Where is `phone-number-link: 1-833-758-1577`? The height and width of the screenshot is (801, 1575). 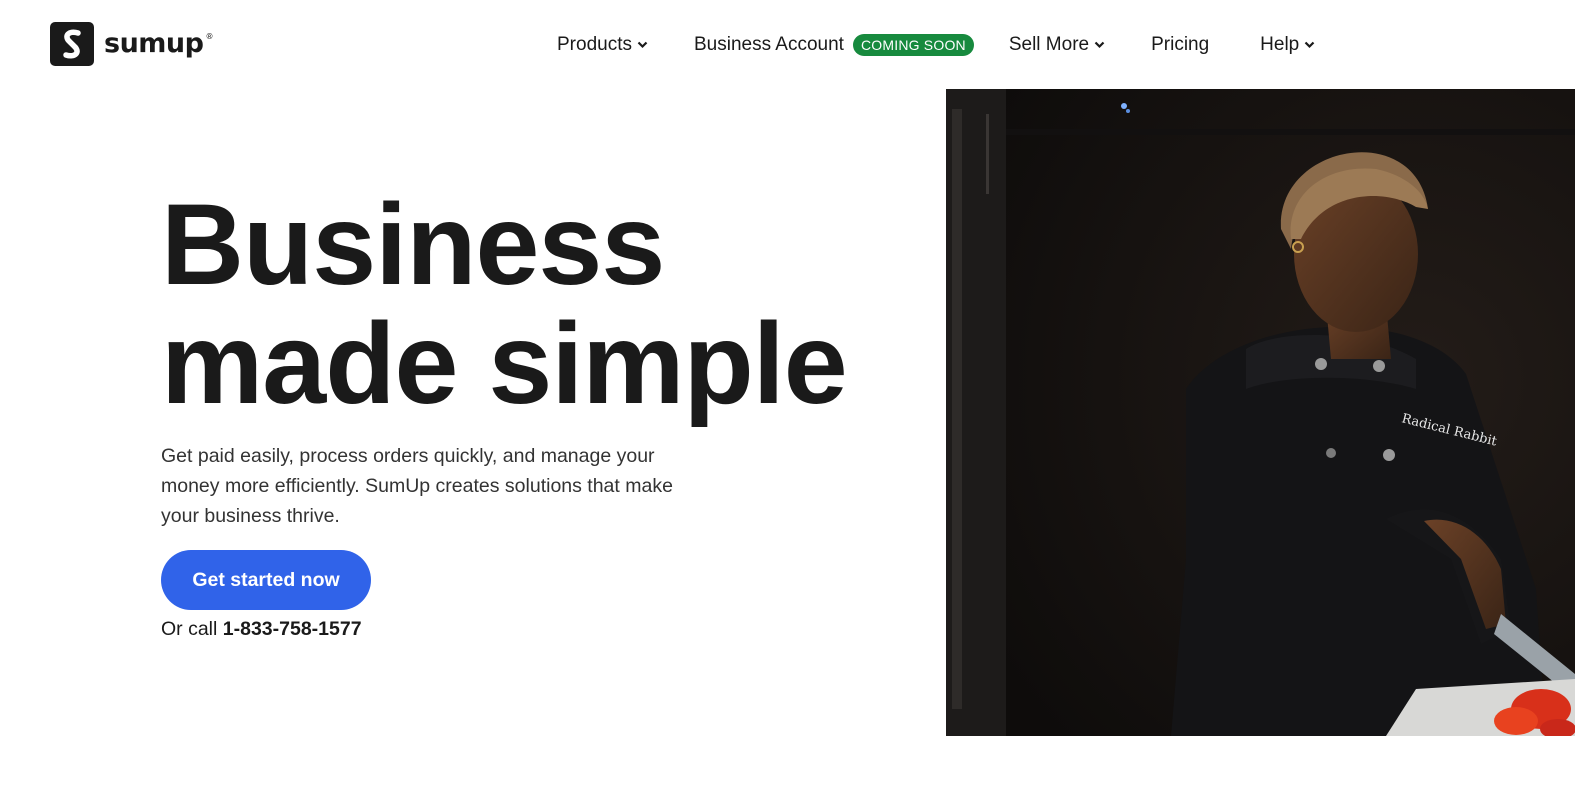
phone-number-link: 1-833-758-1577 is located at coordinates (292, 629).